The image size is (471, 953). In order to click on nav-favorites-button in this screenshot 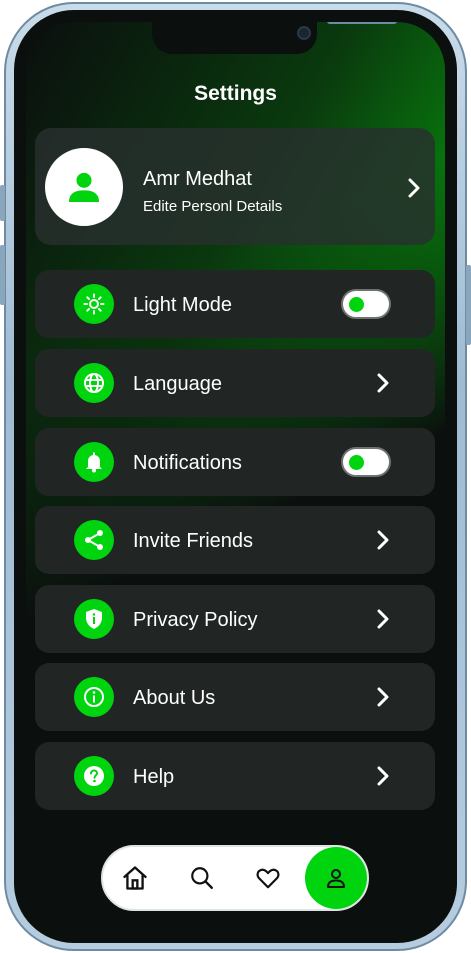, I will do `click(268, 878)`.